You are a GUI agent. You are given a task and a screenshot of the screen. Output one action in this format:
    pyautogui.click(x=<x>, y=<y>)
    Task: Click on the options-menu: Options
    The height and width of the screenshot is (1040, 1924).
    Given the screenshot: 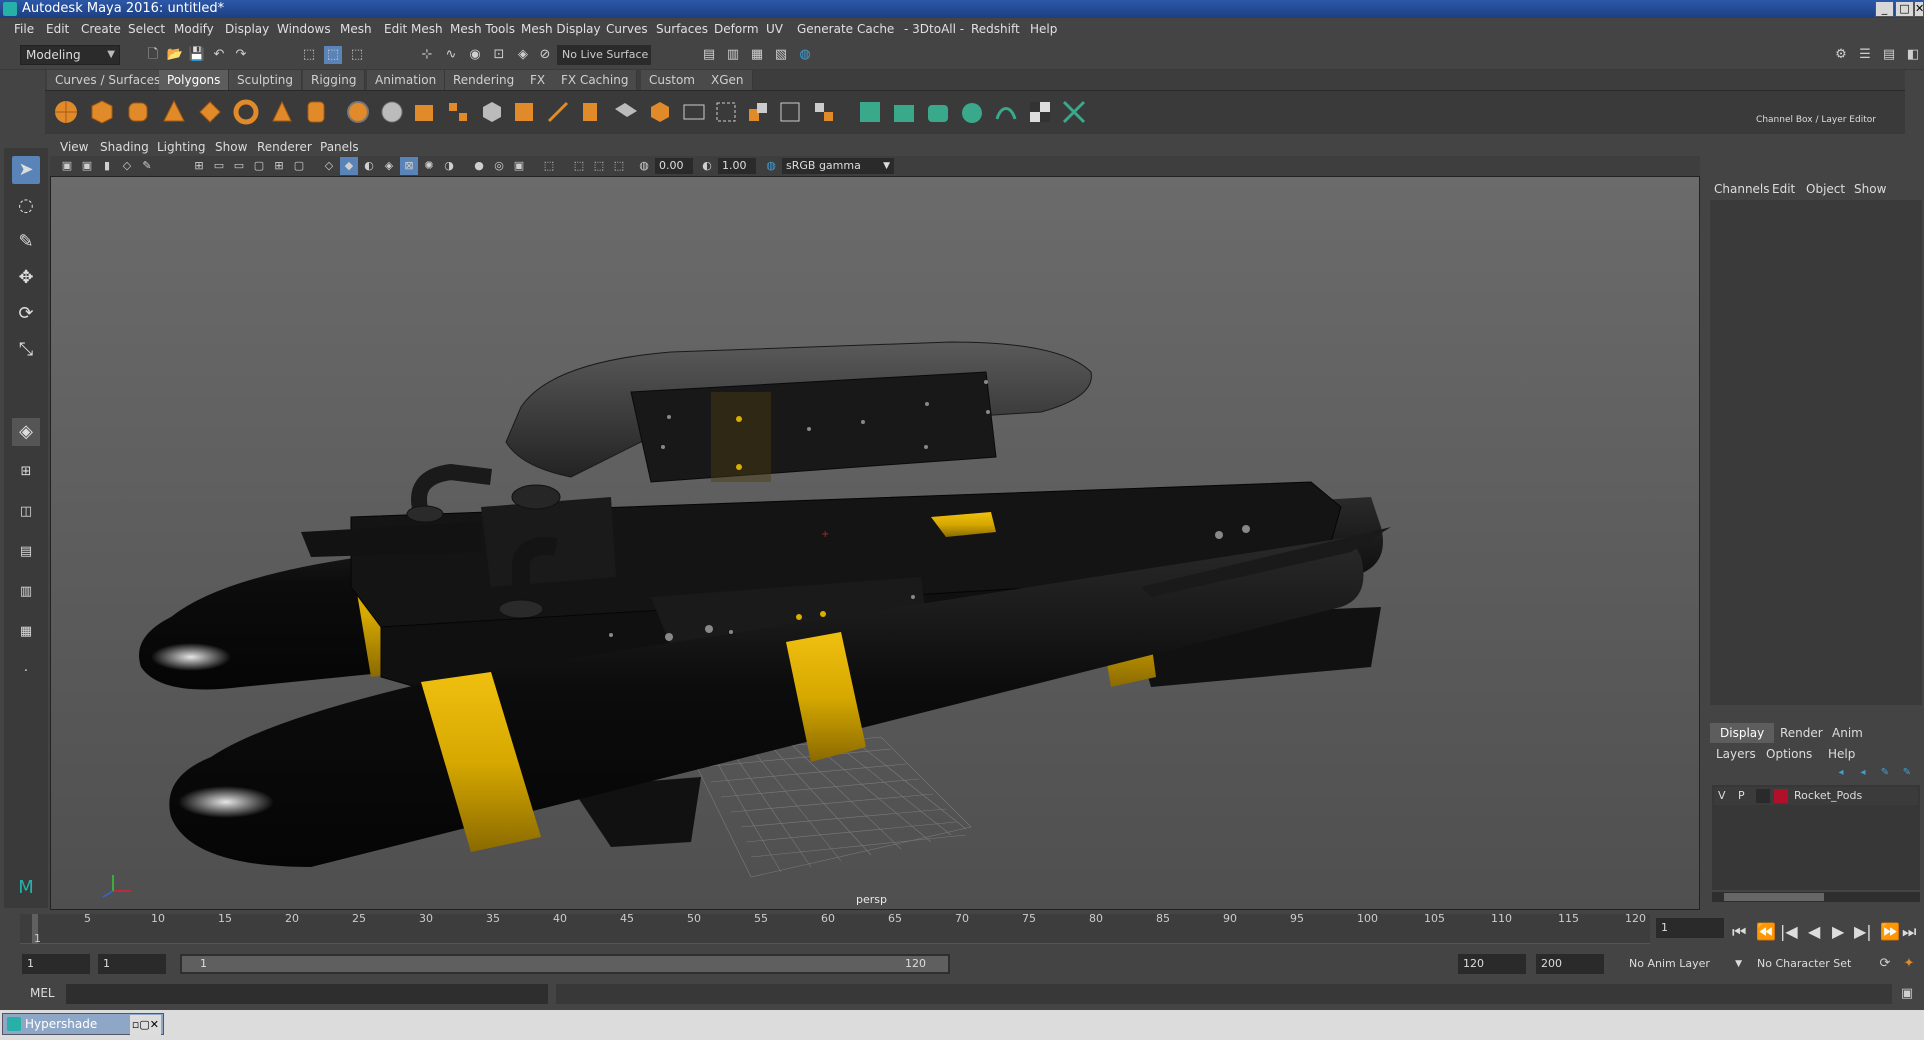 What is the action you would take?
    pyautogui.click(x=1789, y=754)
    